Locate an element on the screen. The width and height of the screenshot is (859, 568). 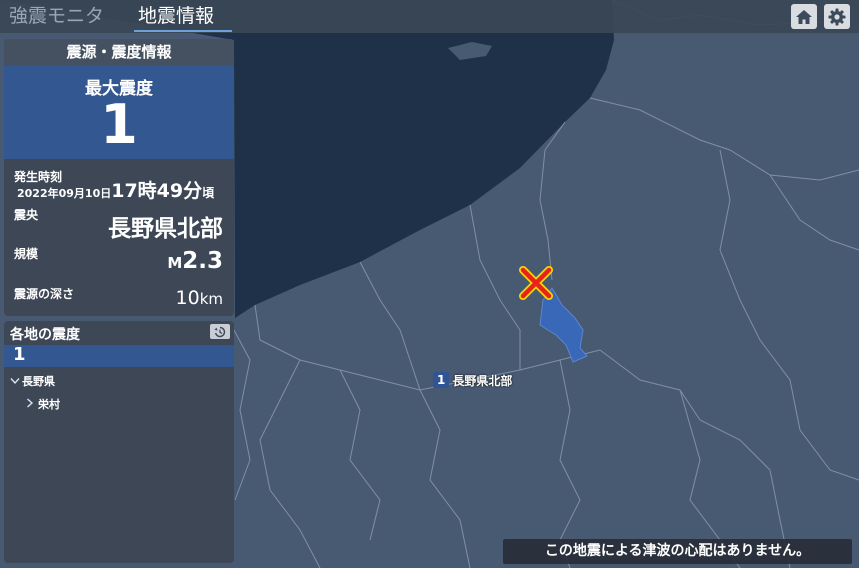
city-item: 栄村 is located at coordinates (43, 404).